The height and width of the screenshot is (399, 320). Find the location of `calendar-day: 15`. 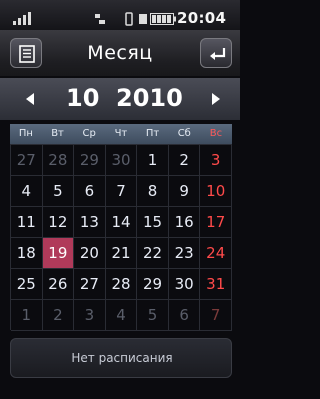

calendar-day: 15 is located at coordinates (153, 222).